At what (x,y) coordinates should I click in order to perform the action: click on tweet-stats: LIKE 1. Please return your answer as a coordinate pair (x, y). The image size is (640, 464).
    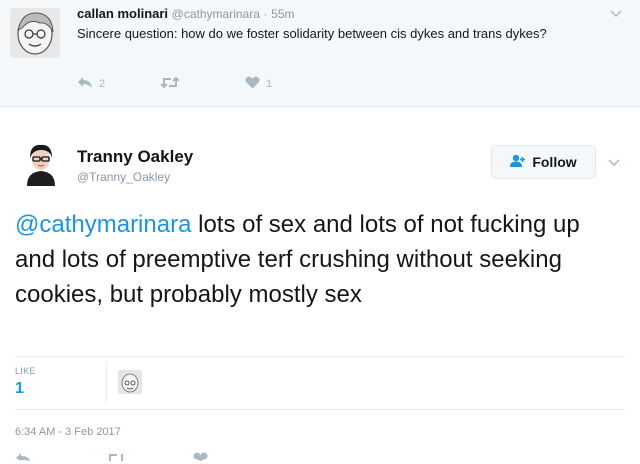
    Looking at the image, I should click on (320, 383).